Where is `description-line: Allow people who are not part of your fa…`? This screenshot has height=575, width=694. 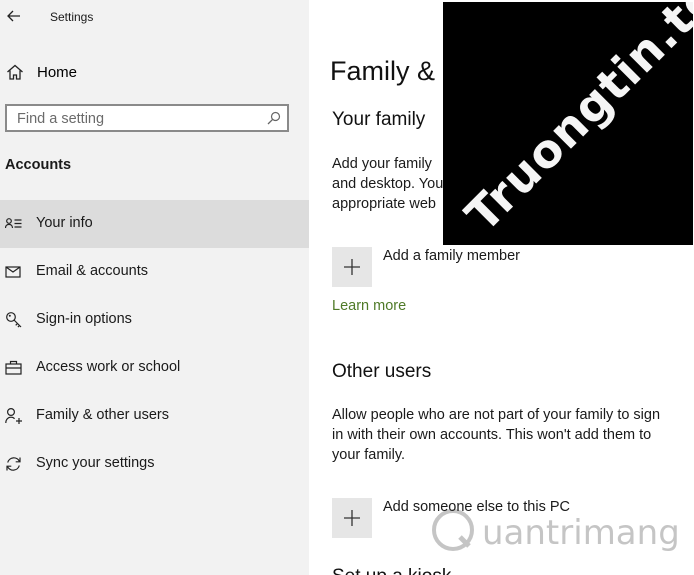
description-line: Allow people who are not part of your fa… is located at coordinates (496, 415).